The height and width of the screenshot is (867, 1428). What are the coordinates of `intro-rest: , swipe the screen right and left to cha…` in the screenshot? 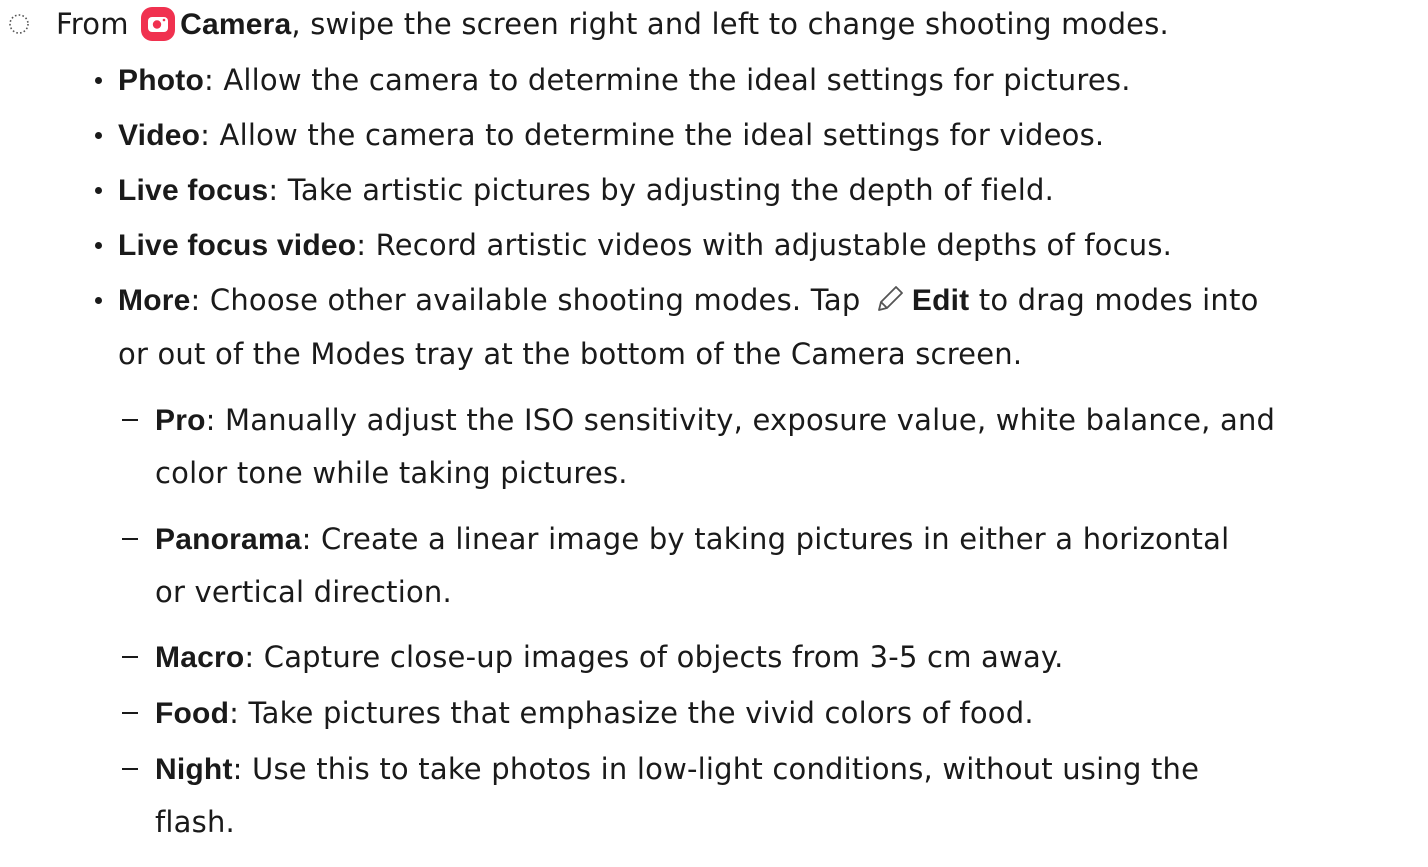 It's located at (730, 24).